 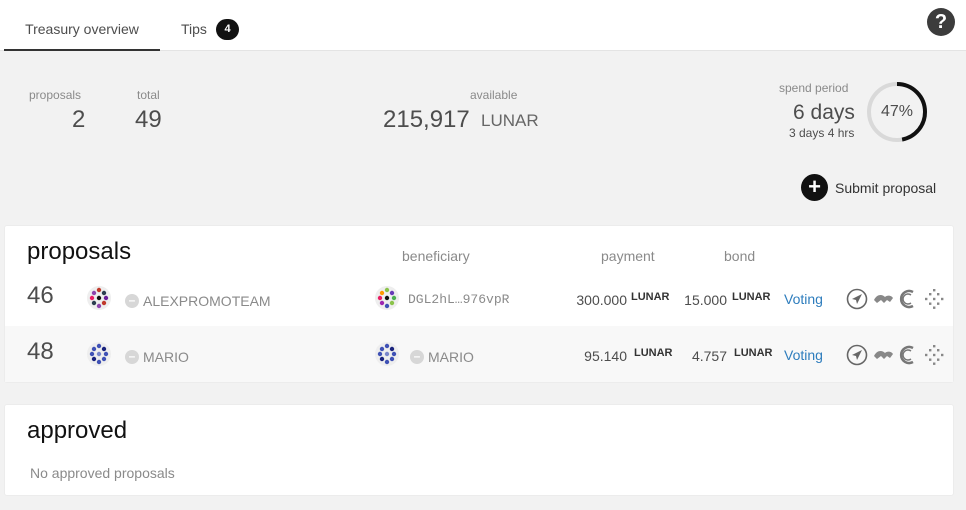 I want to click on beneficiary-name: MARIO, so click(x=451, y=357).